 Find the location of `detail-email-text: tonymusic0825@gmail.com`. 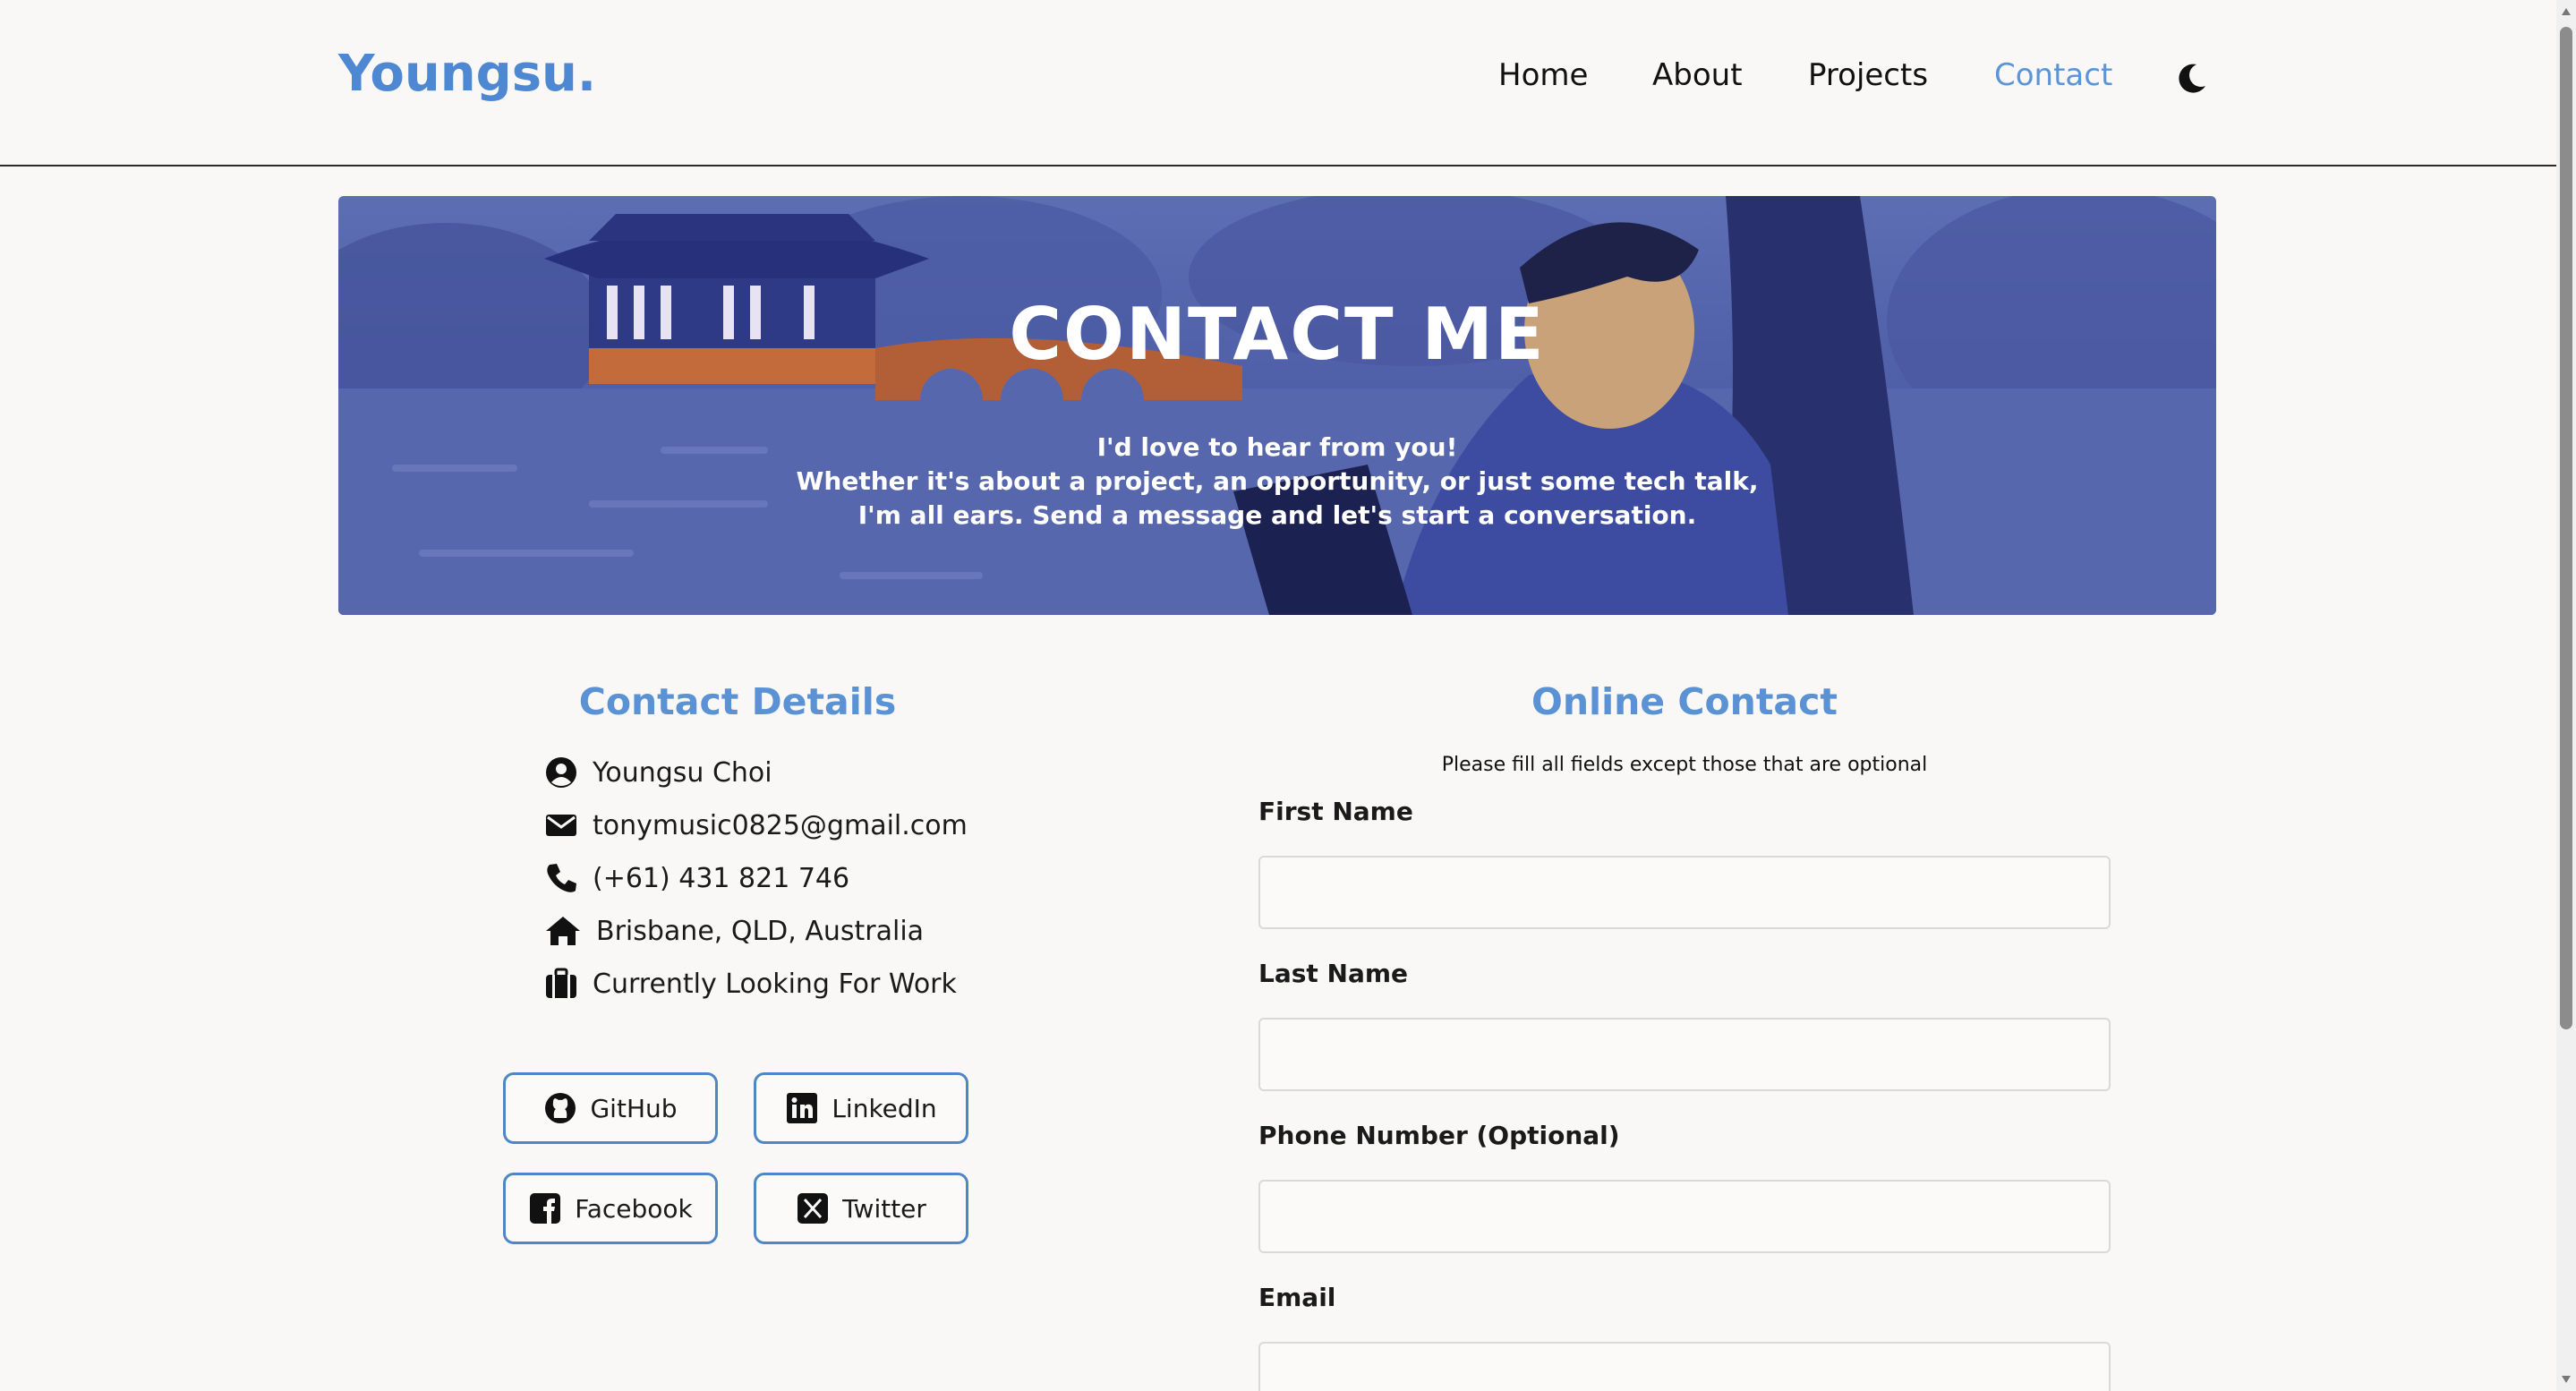

detail-email-text: tonymusic0825@gmail.com is located at coordinates (780, 826).